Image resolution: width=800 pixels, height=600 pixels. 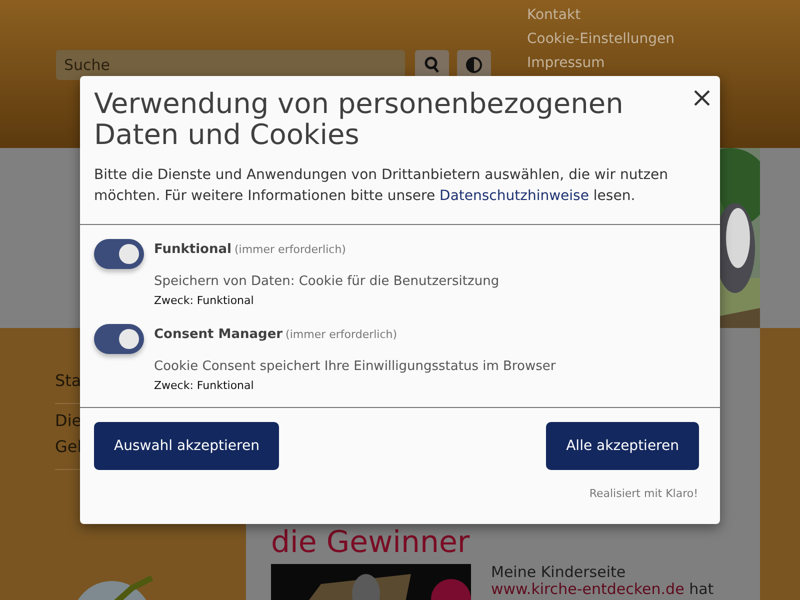 What do you see at coordinates (276, 335) in the screenshot?
I see `service-name: Consent Manager (immer erforderlich)` at bounding box center [276, 335].